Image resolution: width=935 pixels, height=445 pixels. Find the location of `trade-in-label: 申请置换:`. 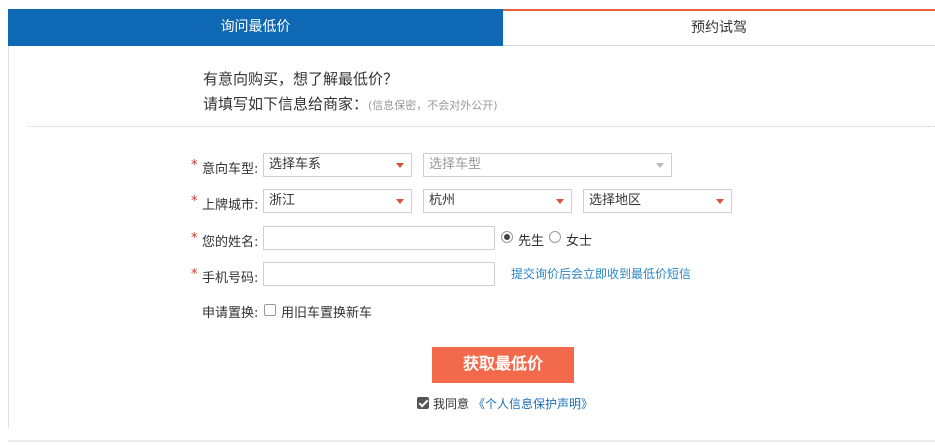

trade-in-label: 申请置换: is located at coordinates (230, 313).